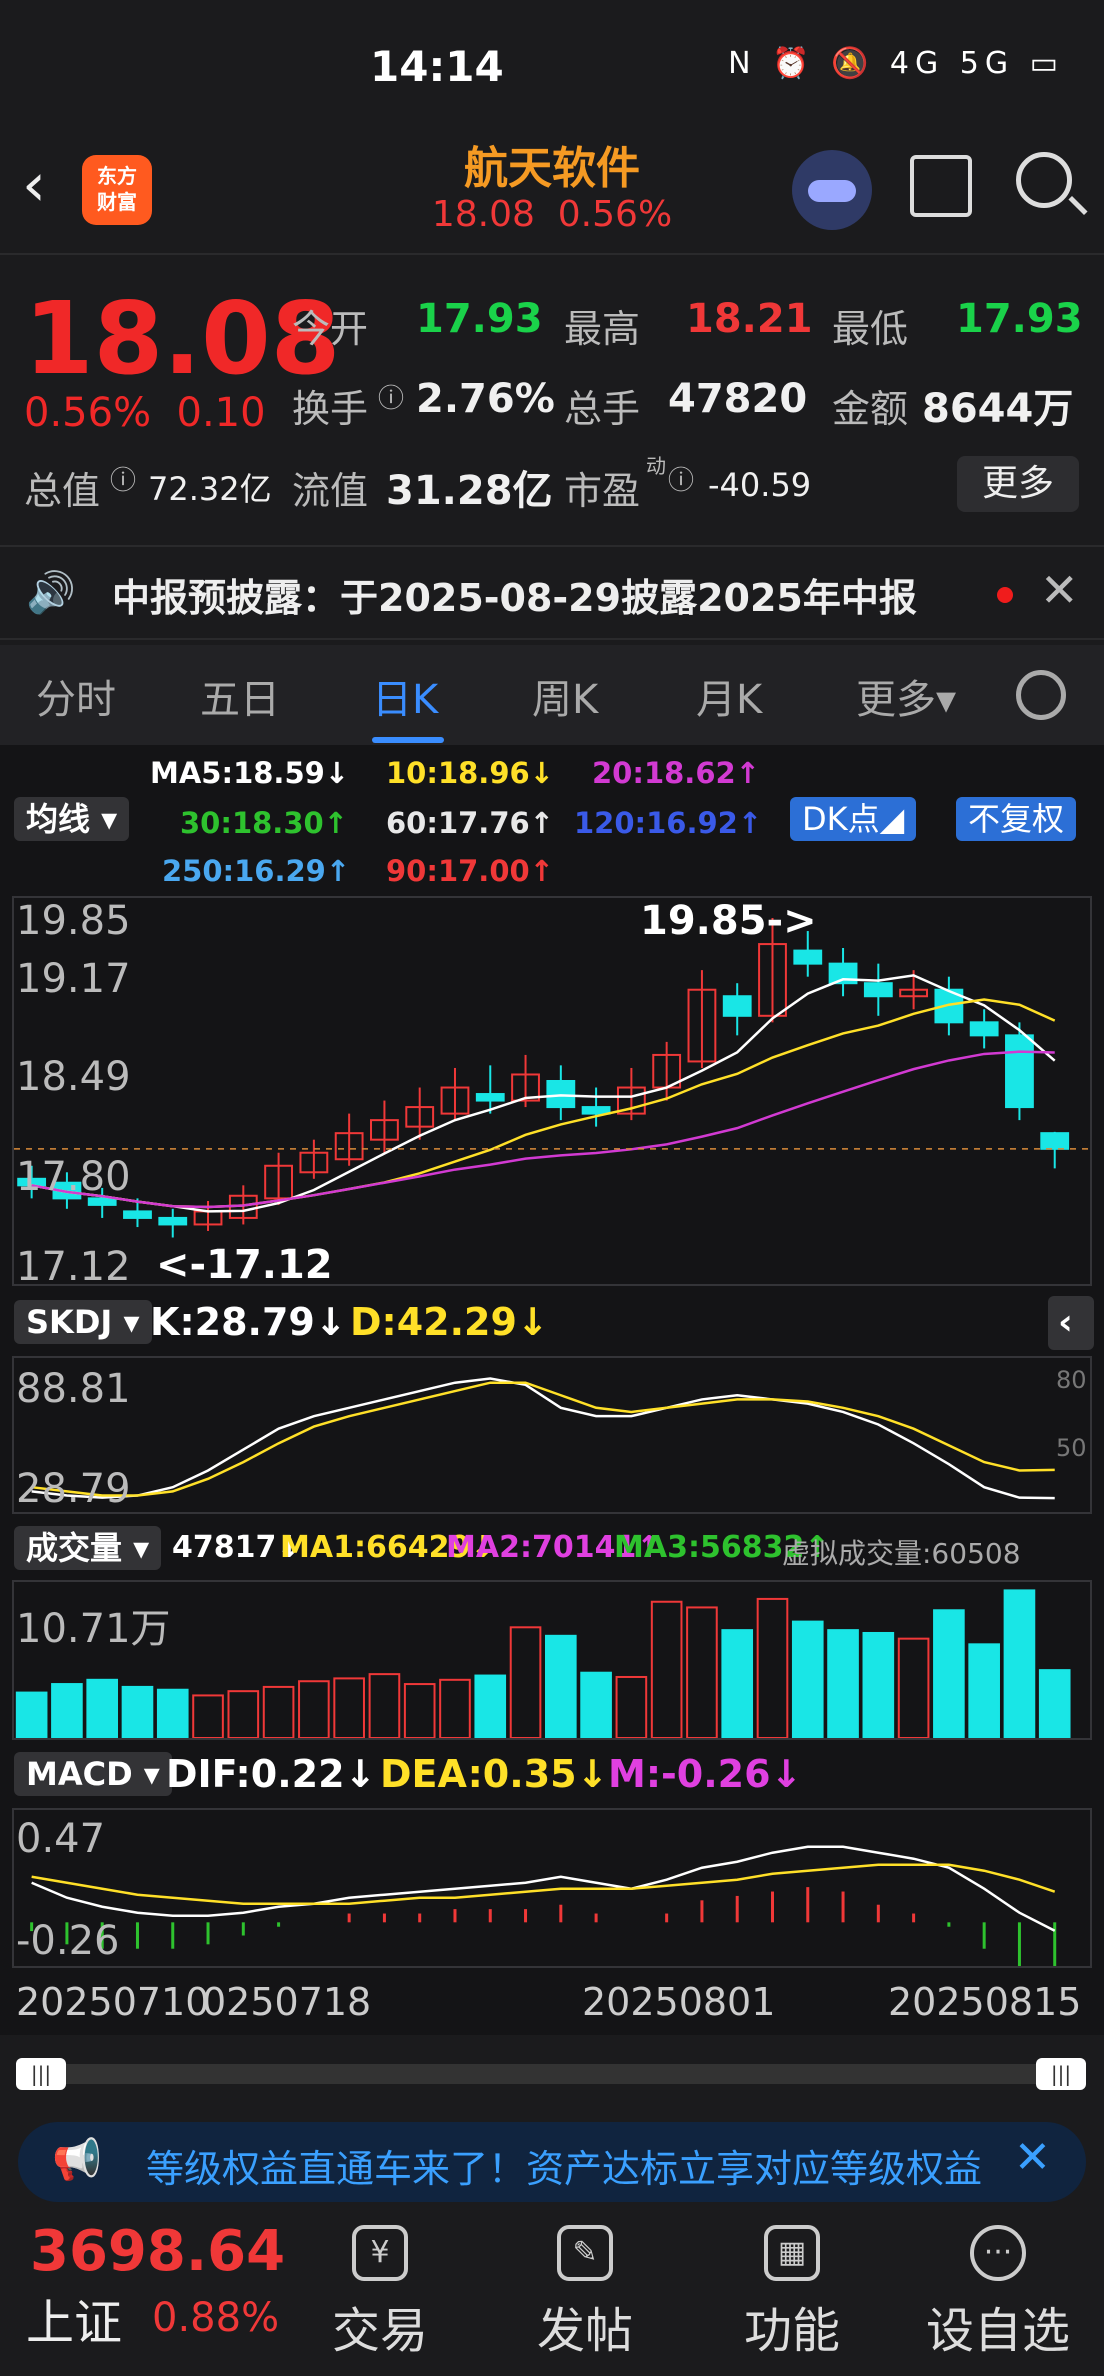 The height and width of the screenshot is (2376, 1104). I want to click on index-name: 上证, so click(74, 2318).